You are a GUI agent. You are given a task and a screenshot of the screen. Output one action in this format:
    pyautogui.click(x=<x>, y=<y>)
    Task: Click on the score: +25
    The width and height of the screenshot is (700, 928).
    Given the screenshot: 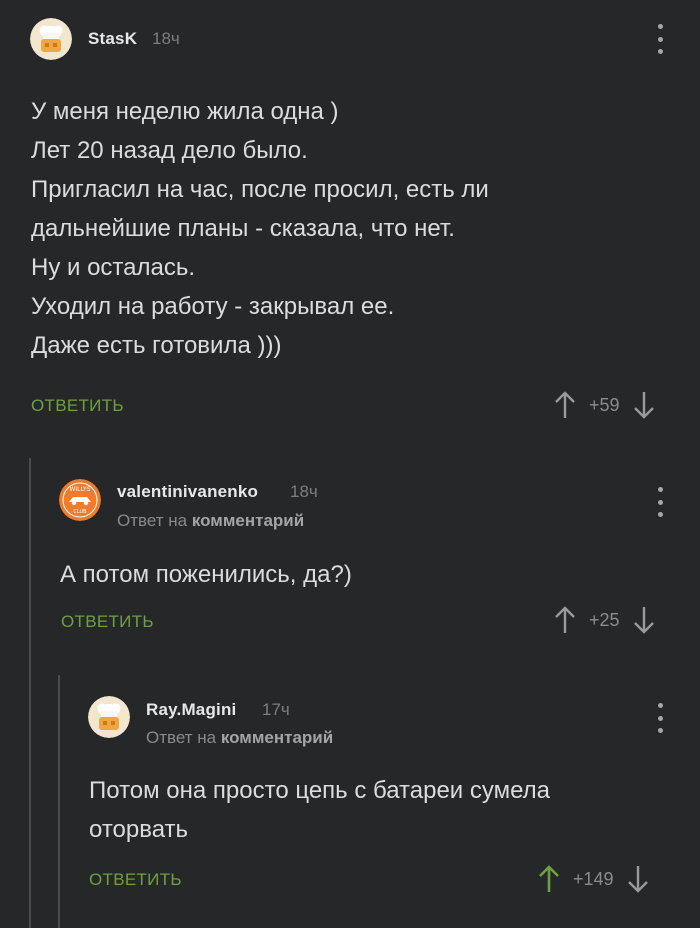 What is the action you would take?
    pyautogui.click(x=604, y=619)
    